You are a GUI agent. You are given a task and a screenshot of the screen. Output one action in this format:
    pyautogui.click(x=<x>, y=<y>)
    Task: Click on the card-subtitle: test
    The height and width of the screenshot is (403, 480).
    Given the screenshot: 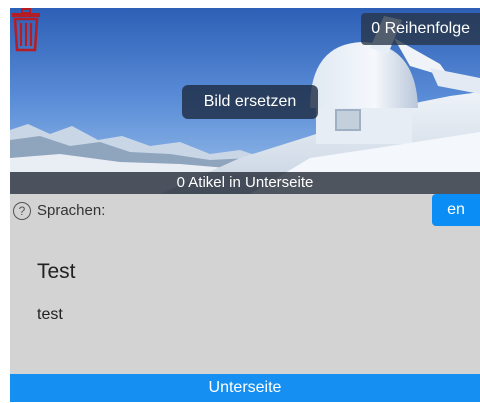 What is the action you would take?
    pyautogui.click(x=50, y=314)
    